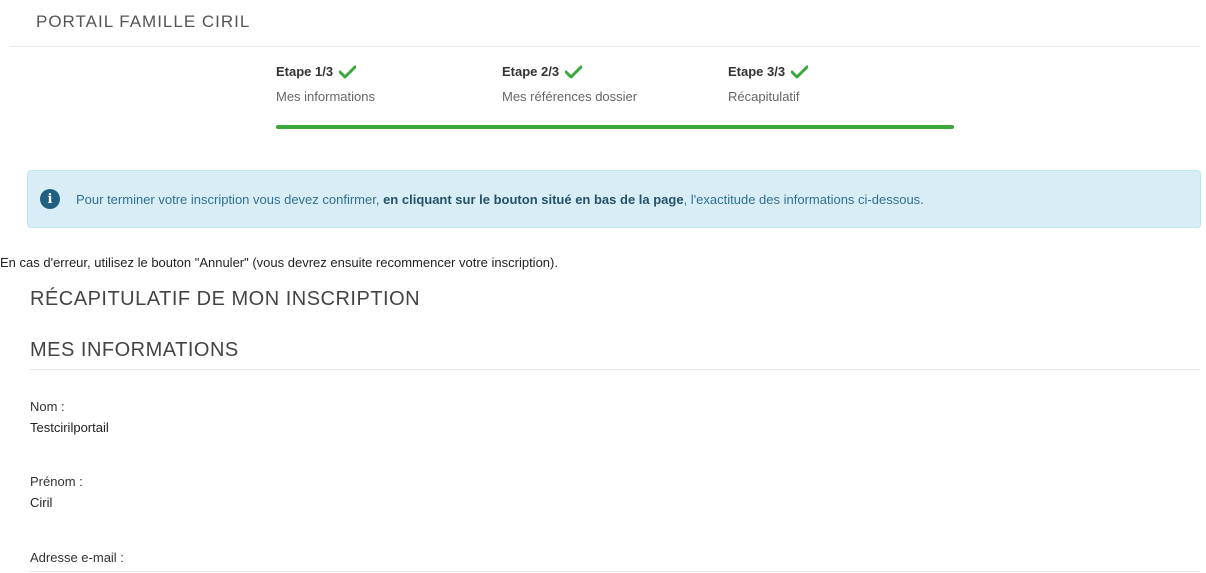  I want to click on step-2-subtitle: Mes références dossier, so click(570, 96).